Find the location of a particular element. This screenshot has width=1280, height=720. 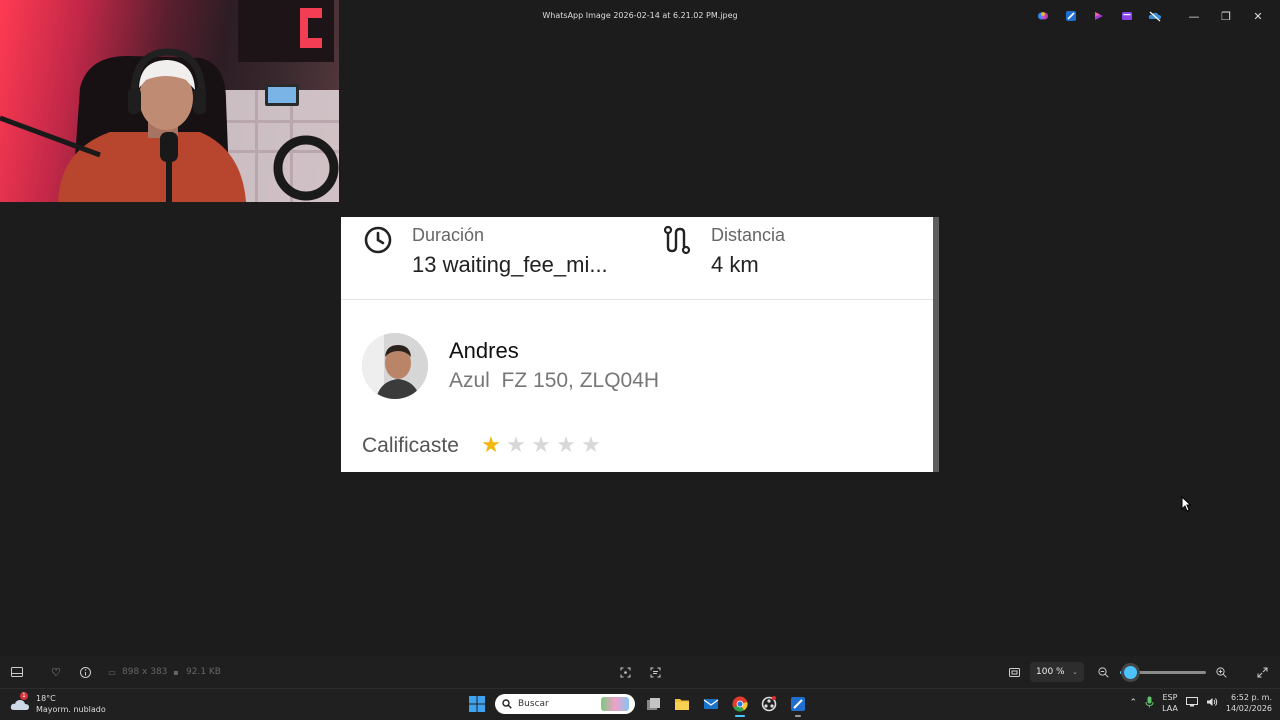

taskbar-search: Buscar is located at coordinates (565, 704).